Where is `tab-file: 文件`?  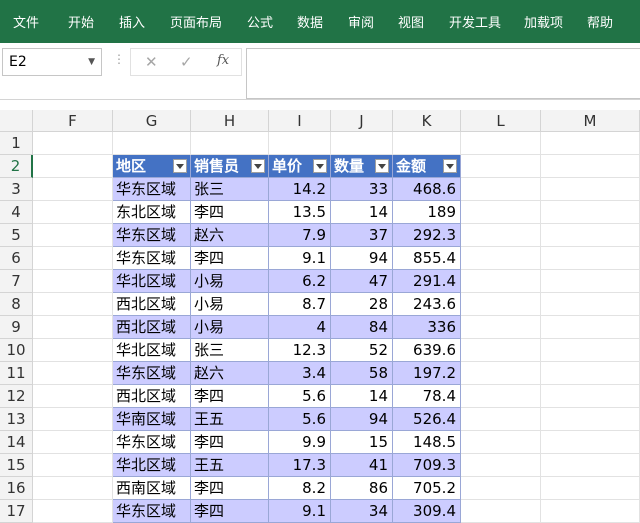
tab-file: 文件 is located at coordinates (26, 21).